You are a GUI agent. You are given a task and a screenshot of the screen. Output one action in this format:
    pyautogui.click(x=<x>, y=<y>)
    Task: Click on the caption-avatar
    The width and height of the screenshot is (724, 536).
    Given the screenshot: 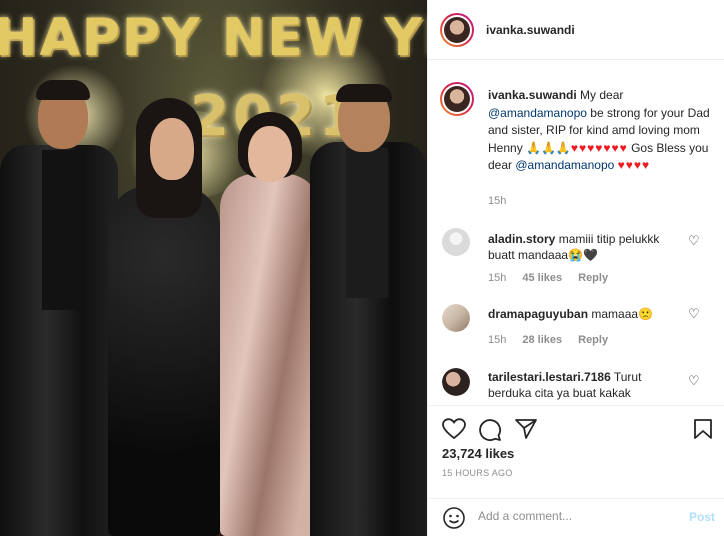 What is the action you would take?
    pyautogui.click(x=457, y=99)
    